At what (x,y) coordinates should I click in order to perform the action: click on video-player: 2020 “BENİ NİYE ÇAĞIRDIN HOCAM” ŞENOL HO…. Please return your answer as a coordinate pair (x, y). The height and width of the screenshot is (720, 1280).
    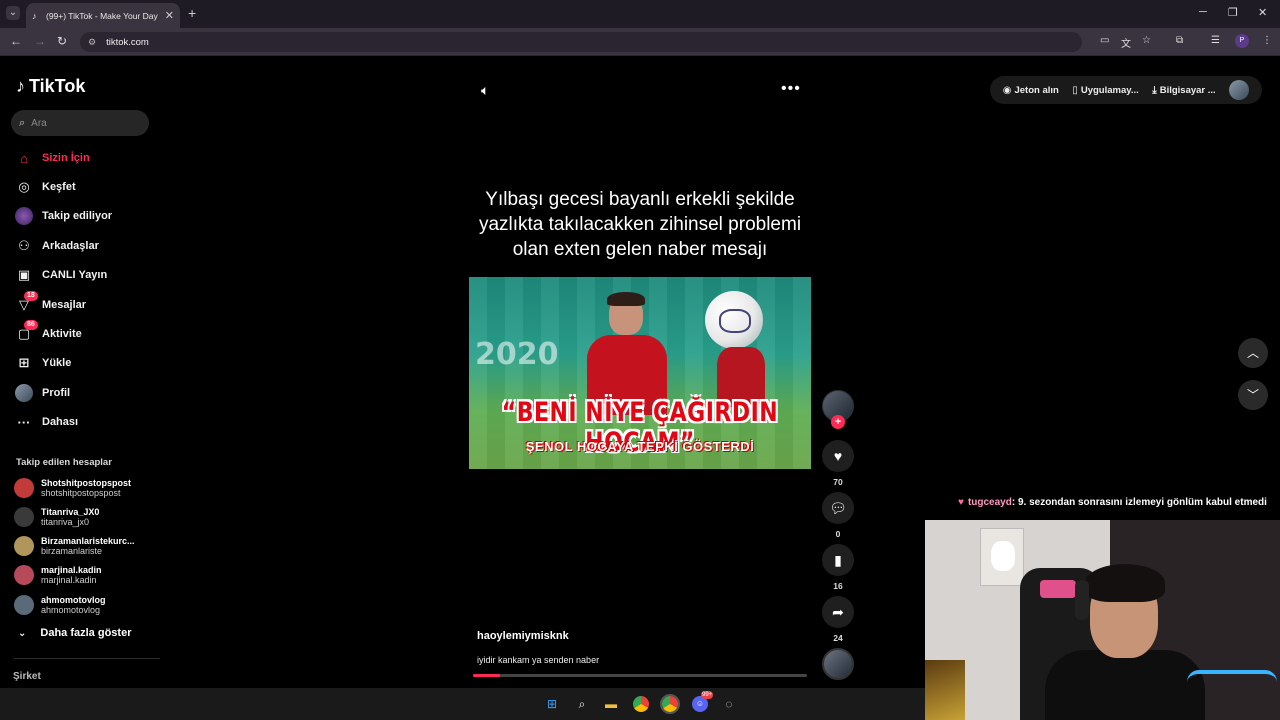
    Looking at the image, I should click on (640, 373).